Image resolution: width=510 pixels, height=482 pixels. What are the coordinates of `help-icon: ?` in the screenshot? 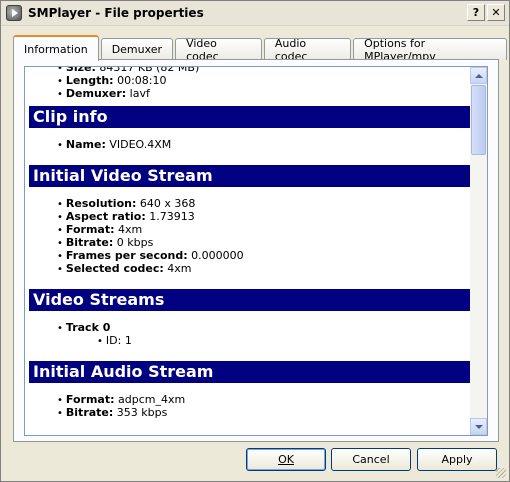 It's located at (476, 12).